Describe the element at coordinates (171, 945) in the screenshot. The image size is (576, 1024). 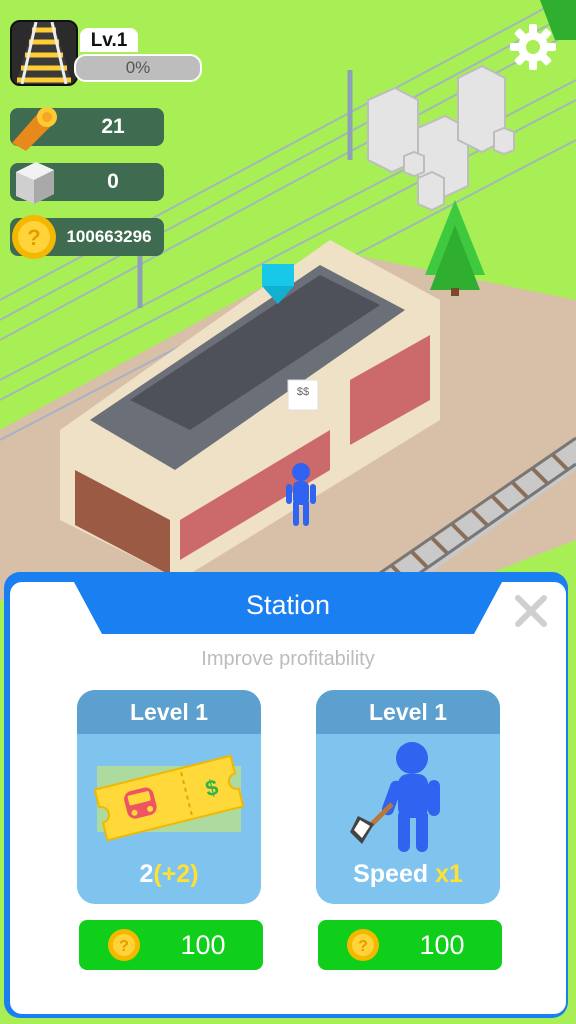
I see `ticket-upgrade-buy-button: ? 100` at that location.